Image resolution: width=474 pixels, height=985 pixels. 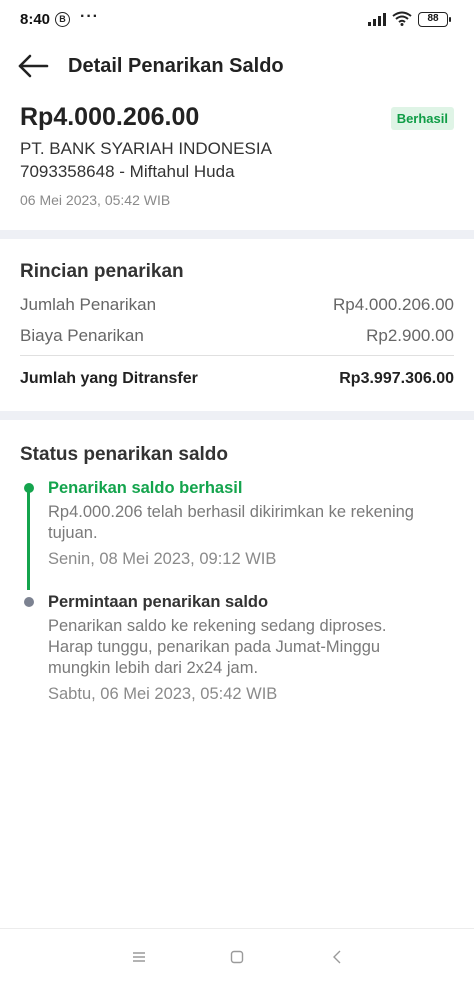 What do you see at coordinates (89, 16) in the screenshot?
I see `more-dots-icon: ···` at bounding box center [89, 16].